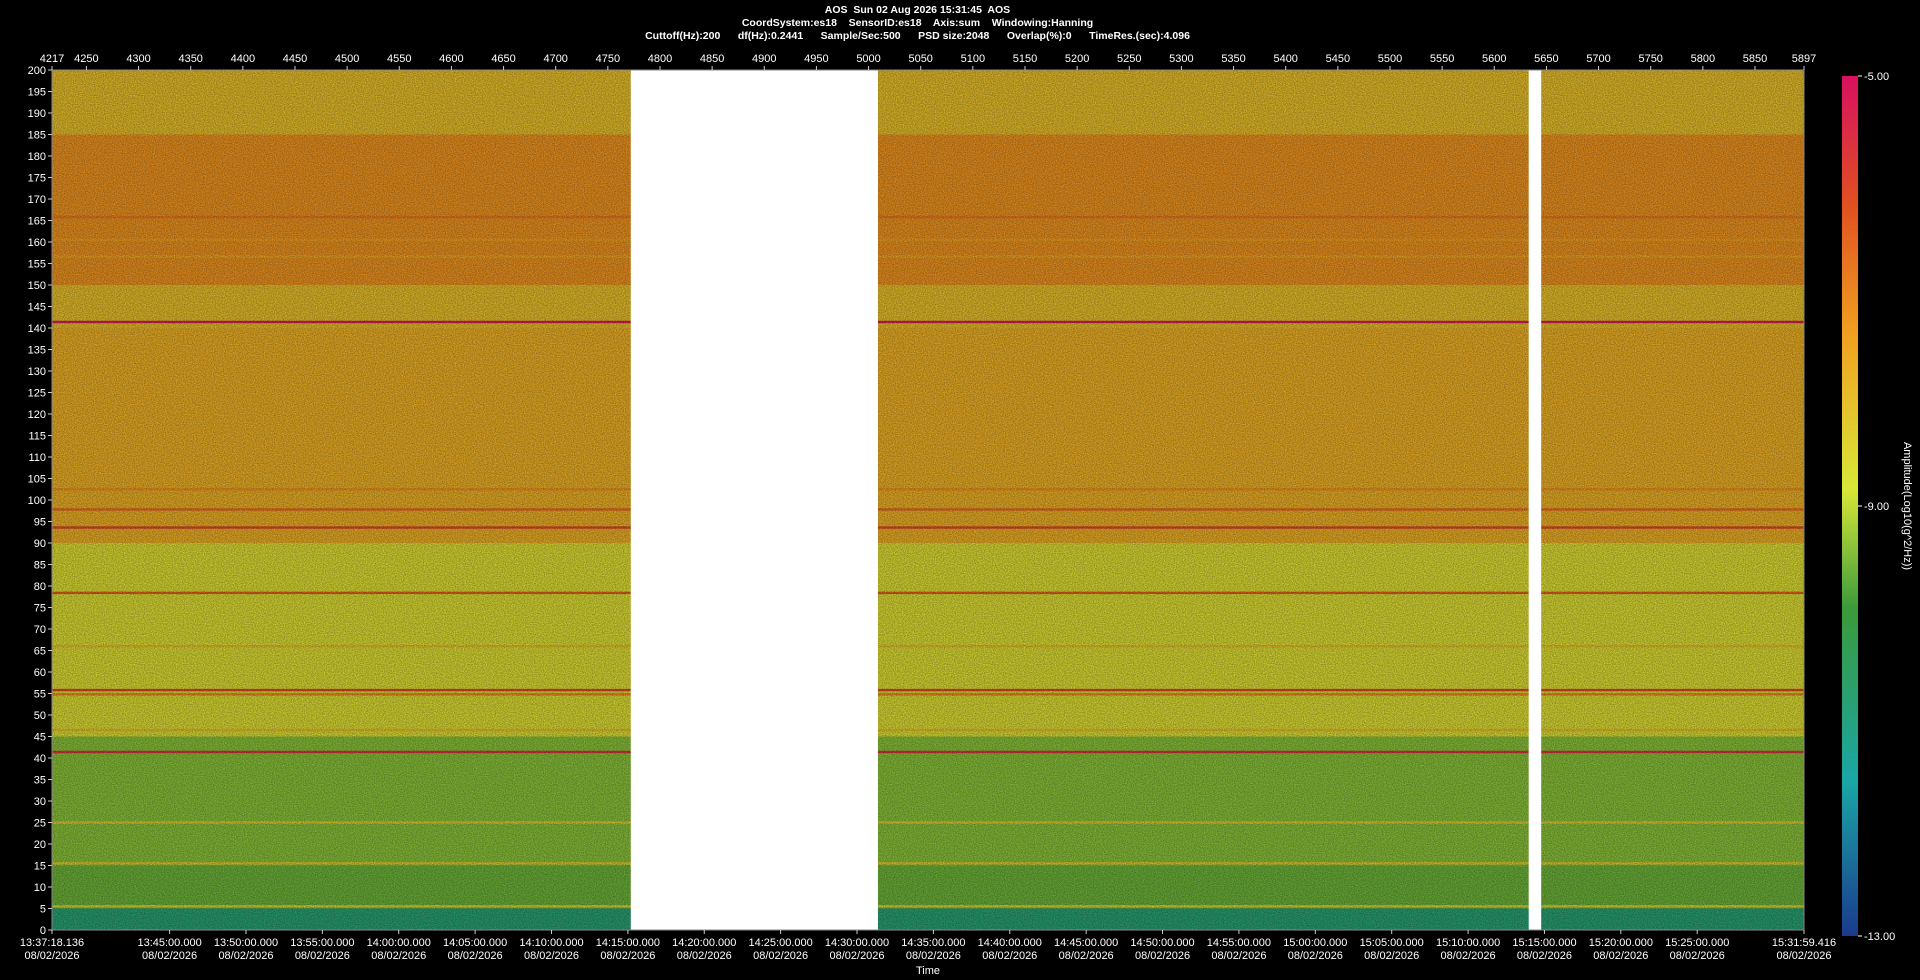  I want to click on time-tick-label: 15:31:59.416, so click(1804, 943).